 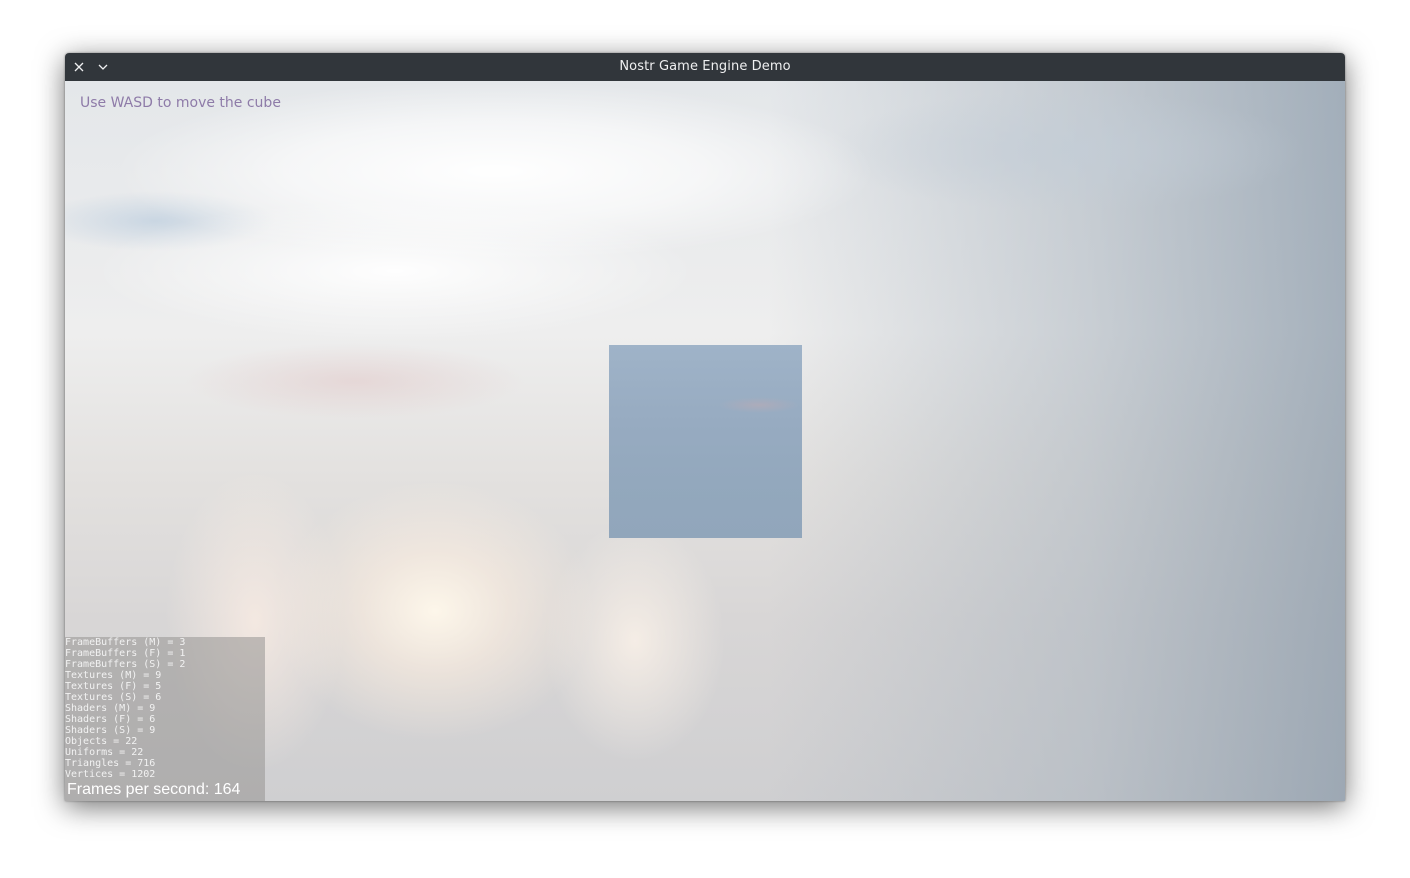 I want to click on stat-triangles: Triangles = 716, so click(x=110, y=763).